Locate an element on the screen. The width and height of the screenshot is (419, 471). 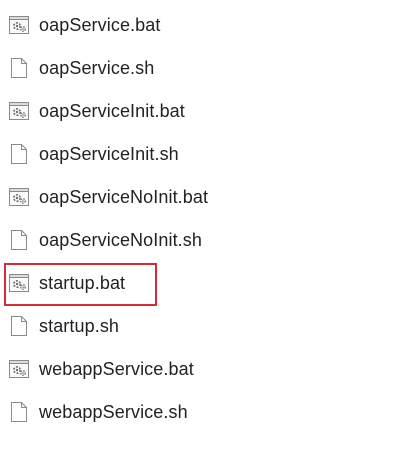
file-item-oapserviceinit-sh: oapServiceInit.sh is located at coordinates (168, 154).